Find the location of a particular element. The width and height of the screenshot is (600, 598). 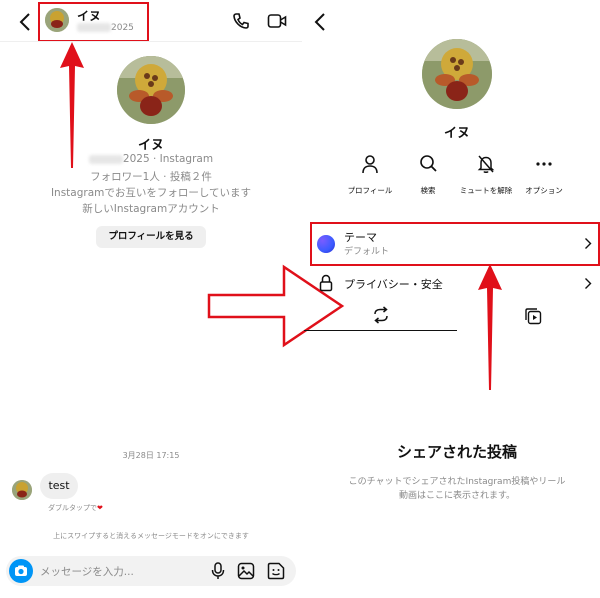

bell-off-icon is located at coordinates (486, 164).